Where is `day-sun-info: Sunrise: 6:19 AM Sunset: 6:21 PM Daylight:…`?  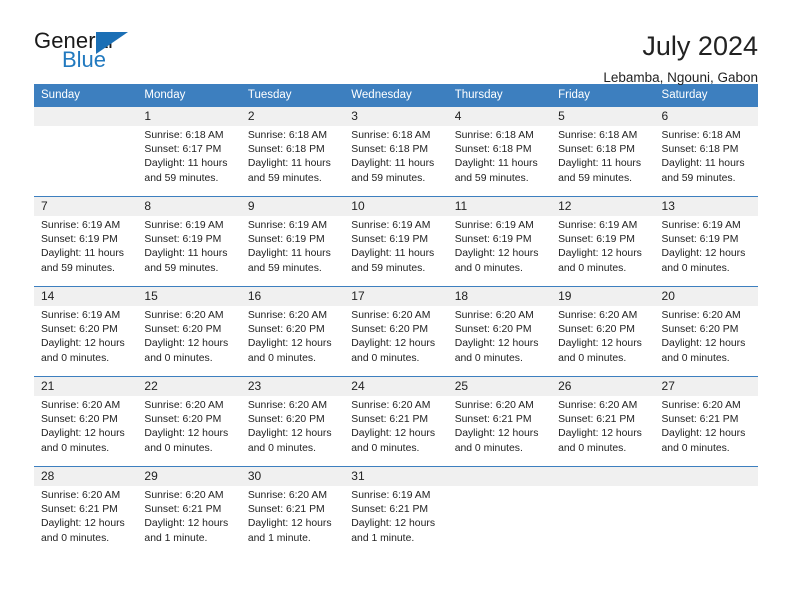
day-sun-info: Sunrise: 6:19 AM Sunset: 6:21 PM Daylight:… is located at coordinates (395, 516).